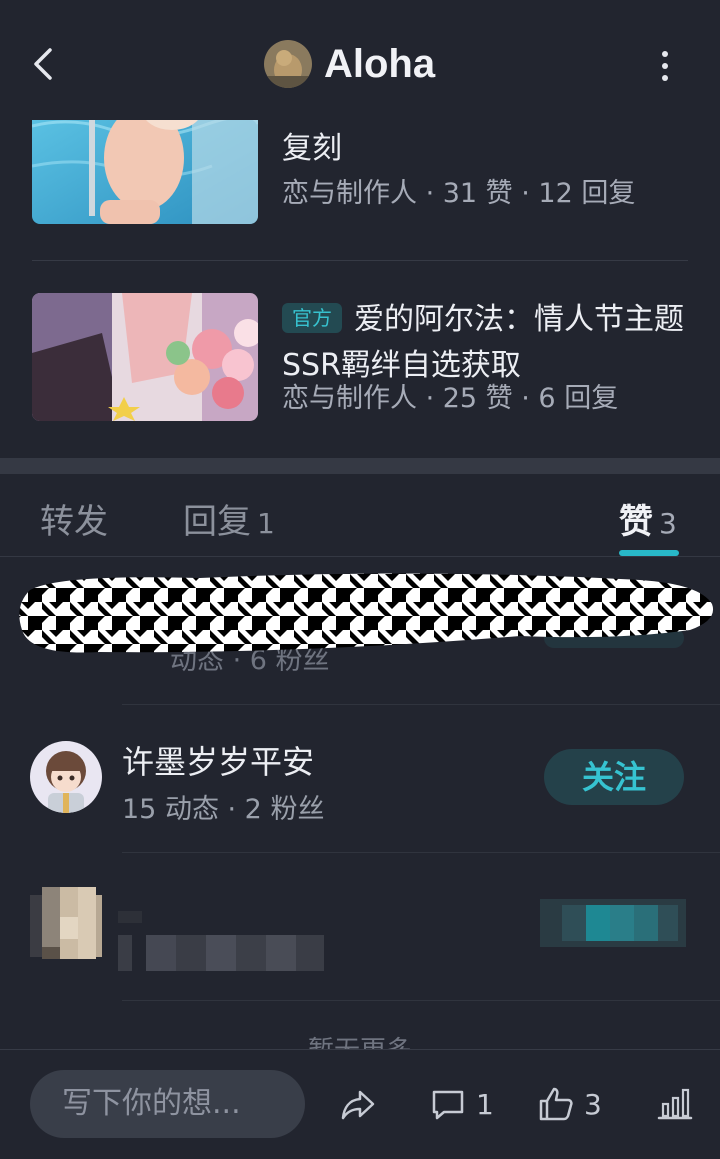  I want to click on profile-header: Aloha, so click(349, 64).